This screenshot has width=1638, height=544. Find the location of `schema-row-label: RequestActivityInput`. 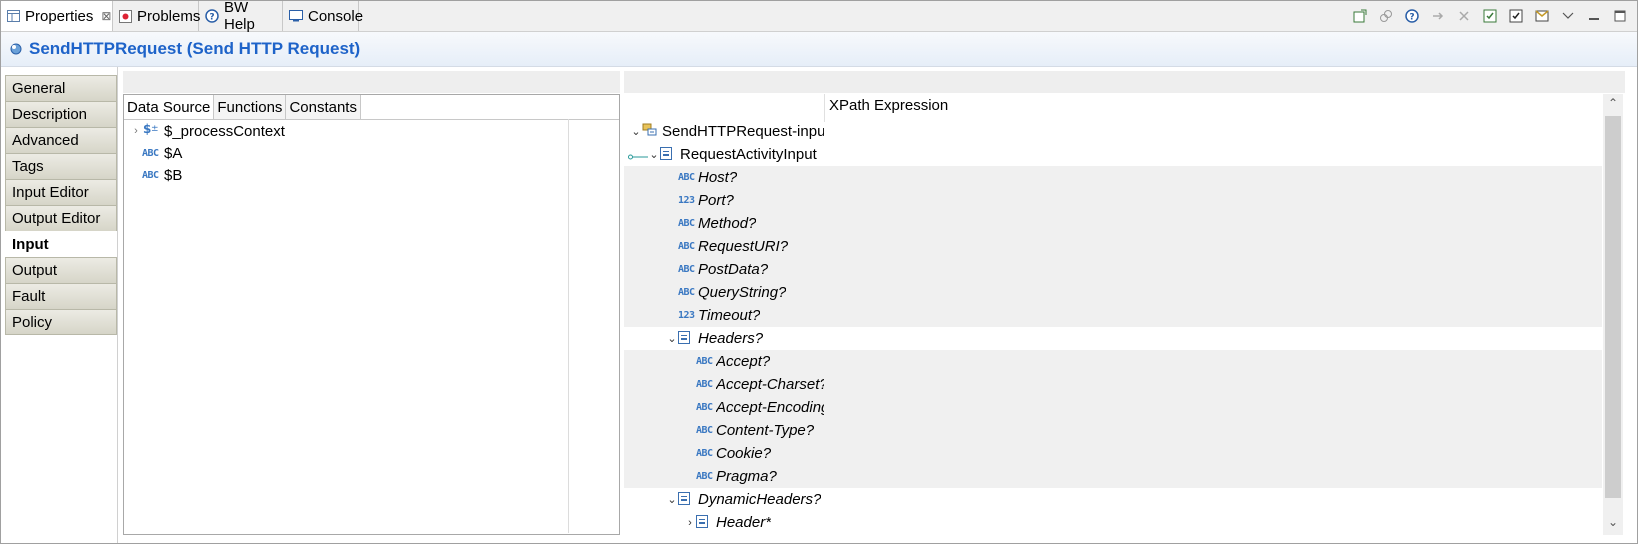

schema-row-label: RequestActivityInput is located at coordinates (748, 154).